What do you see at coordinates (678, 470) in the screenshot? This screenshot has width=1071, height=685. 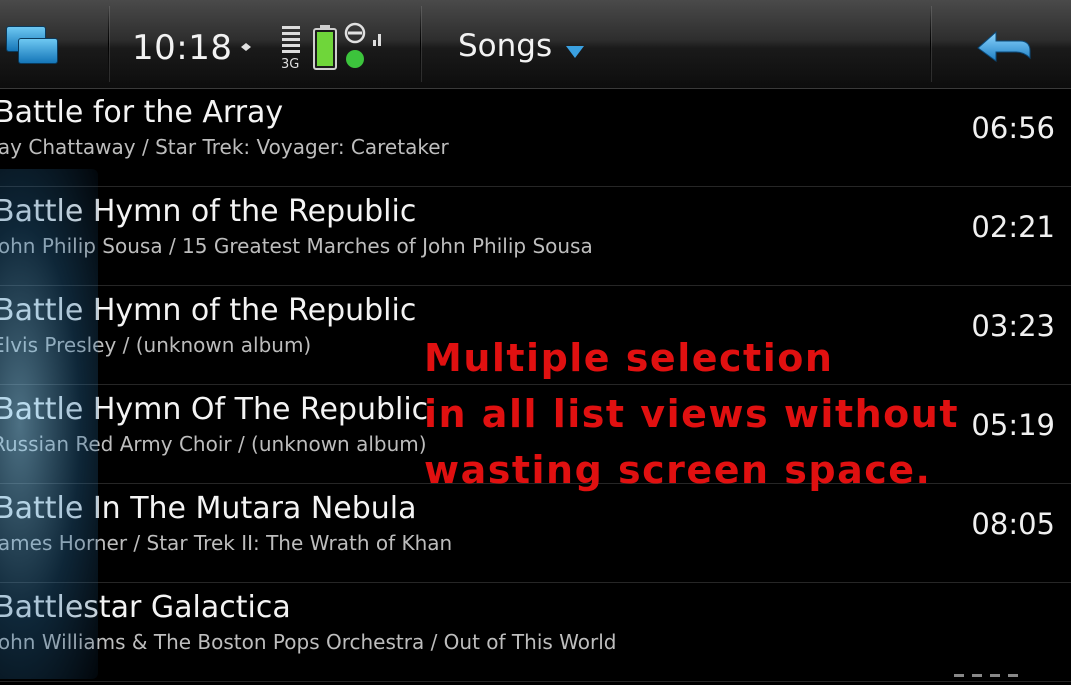 I see `annotation-line: wasting screen space.` at bounding box center [678, 470].